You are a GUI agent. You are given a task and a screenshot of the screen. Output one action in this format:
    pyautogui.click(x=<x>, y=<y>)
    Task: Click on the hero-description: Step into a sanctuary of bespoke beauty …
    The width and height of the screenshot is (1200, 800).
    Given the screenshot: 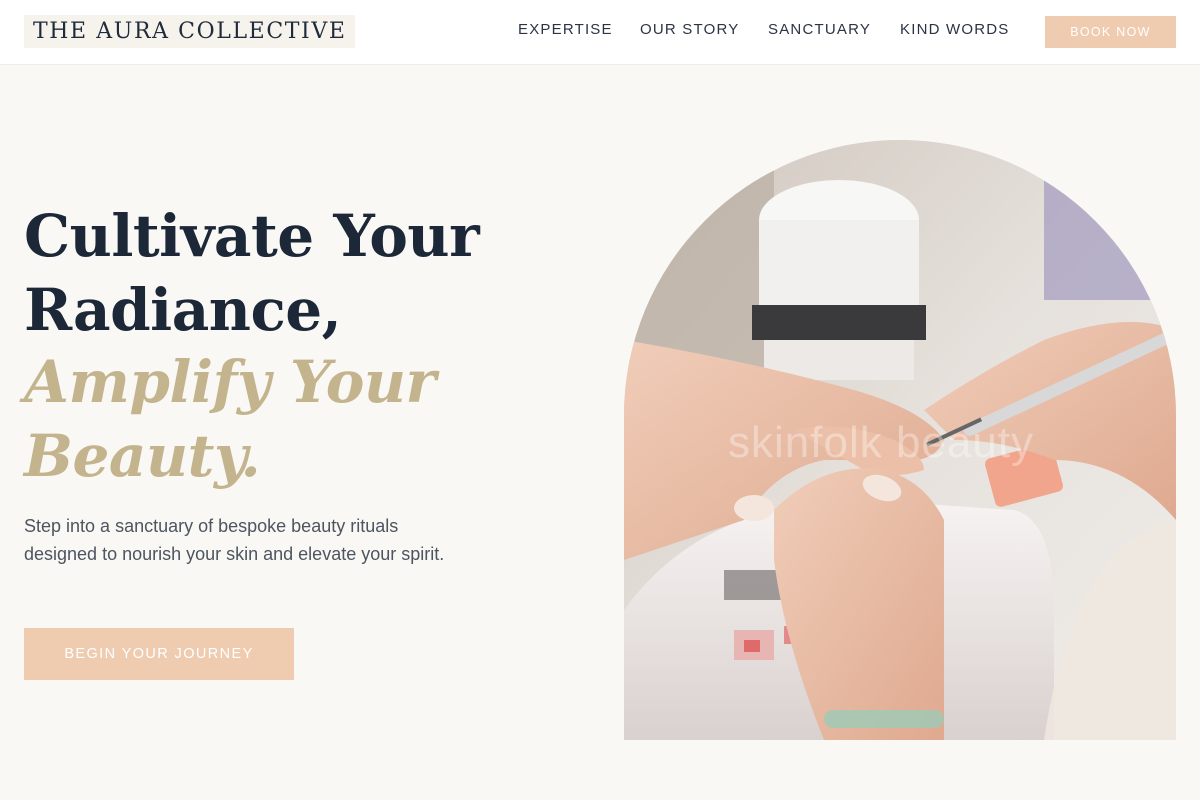 What is the action you would take?
    pyautogui.click(x=234, y=540)
    